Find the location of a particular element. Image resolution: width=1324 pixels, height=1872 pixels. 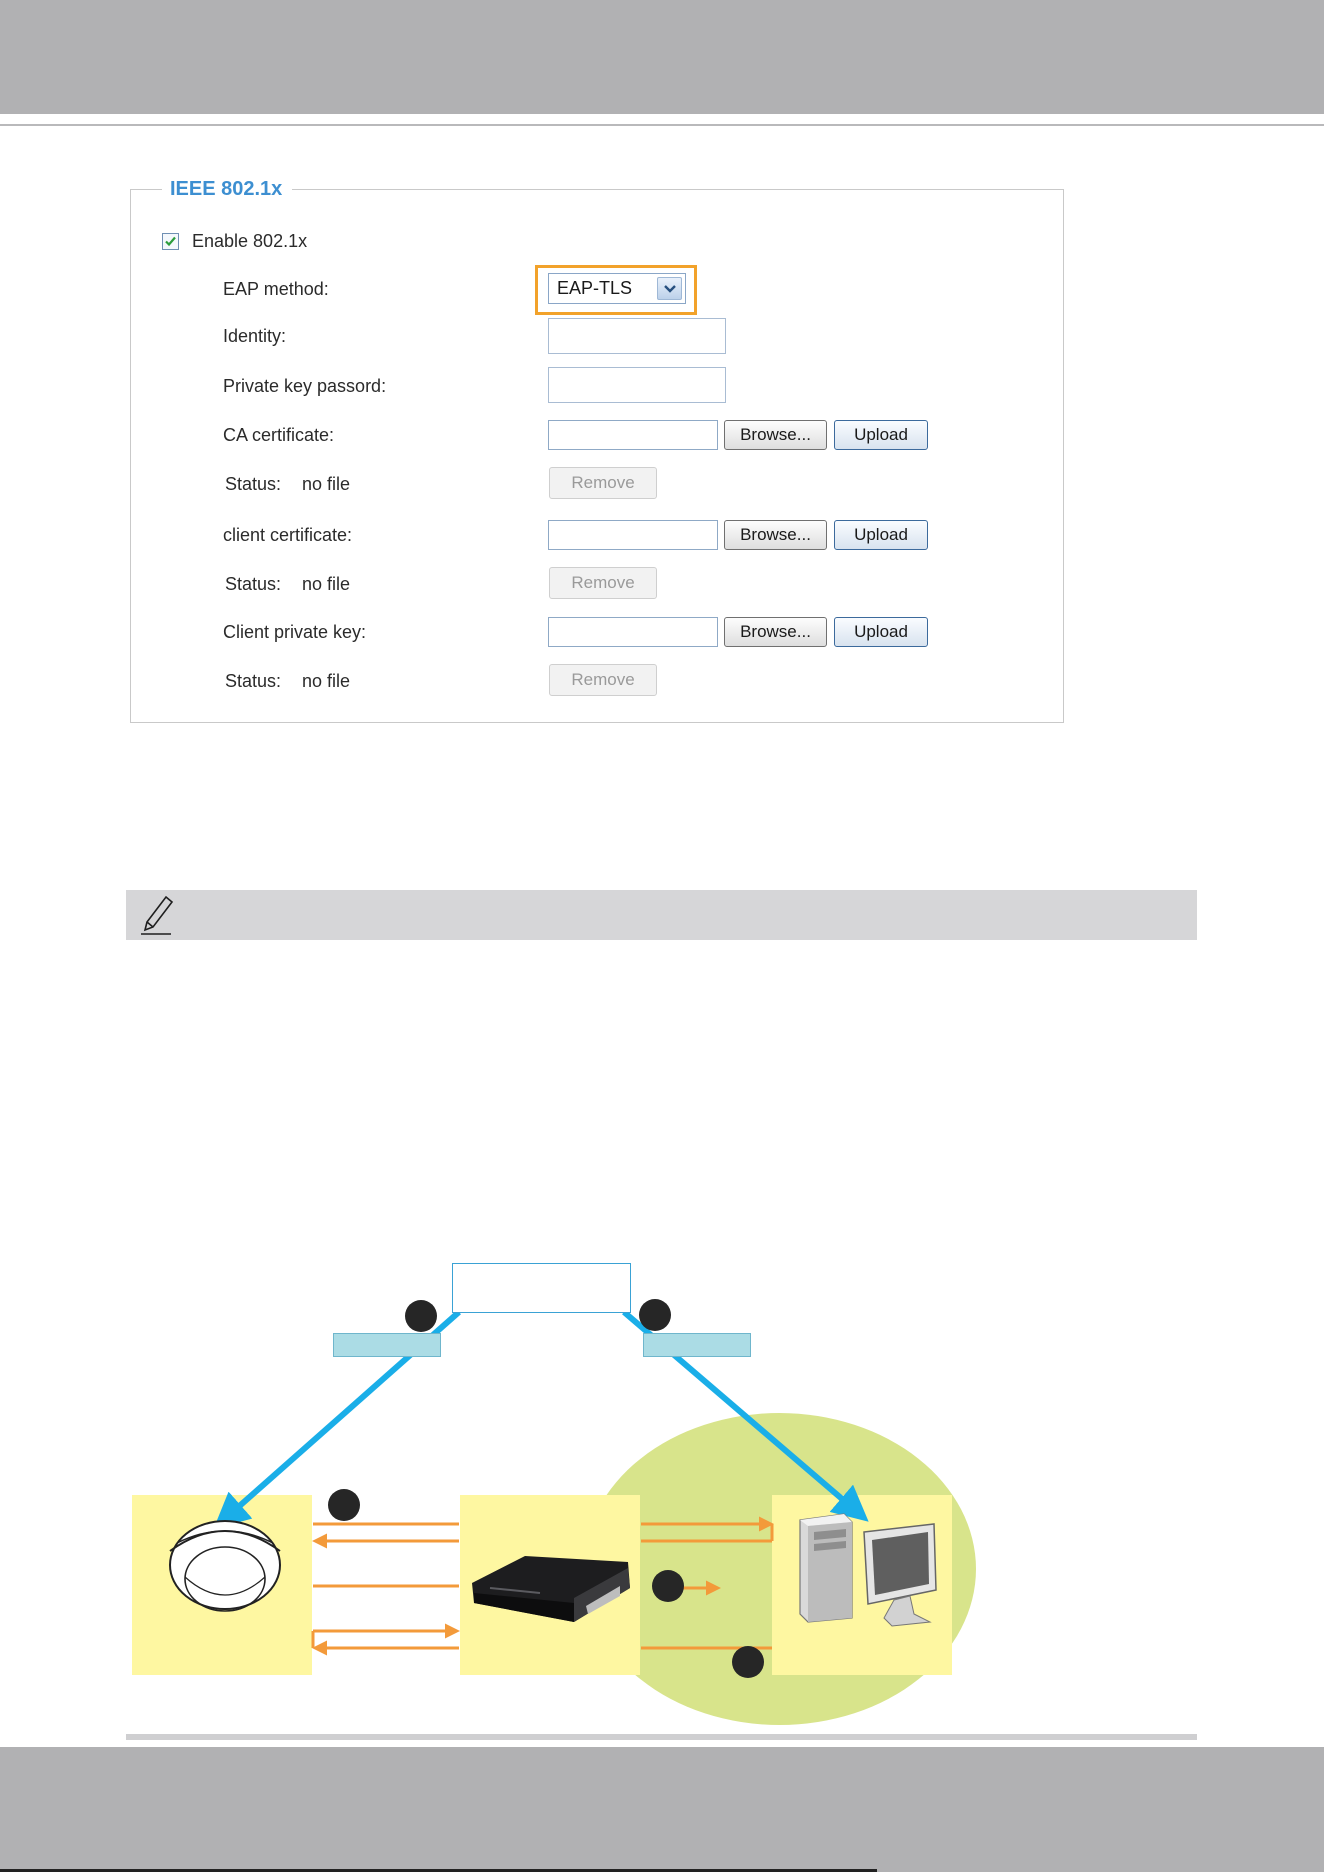

private-key-status-label: Status: is located at coordinates (253, 681).